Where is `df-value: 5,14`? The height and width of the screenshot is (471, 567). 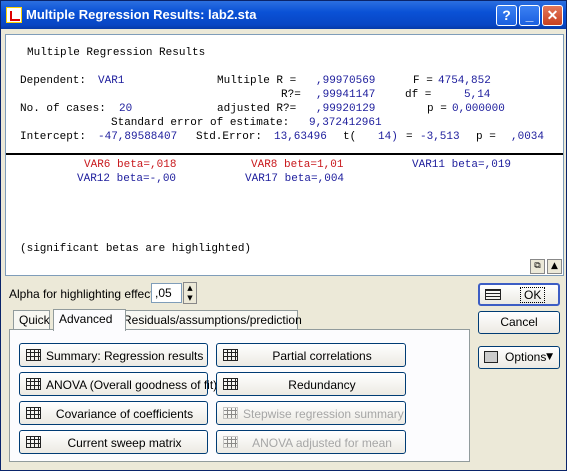
df-value: 5,14 is located at coordinates (477, 95).